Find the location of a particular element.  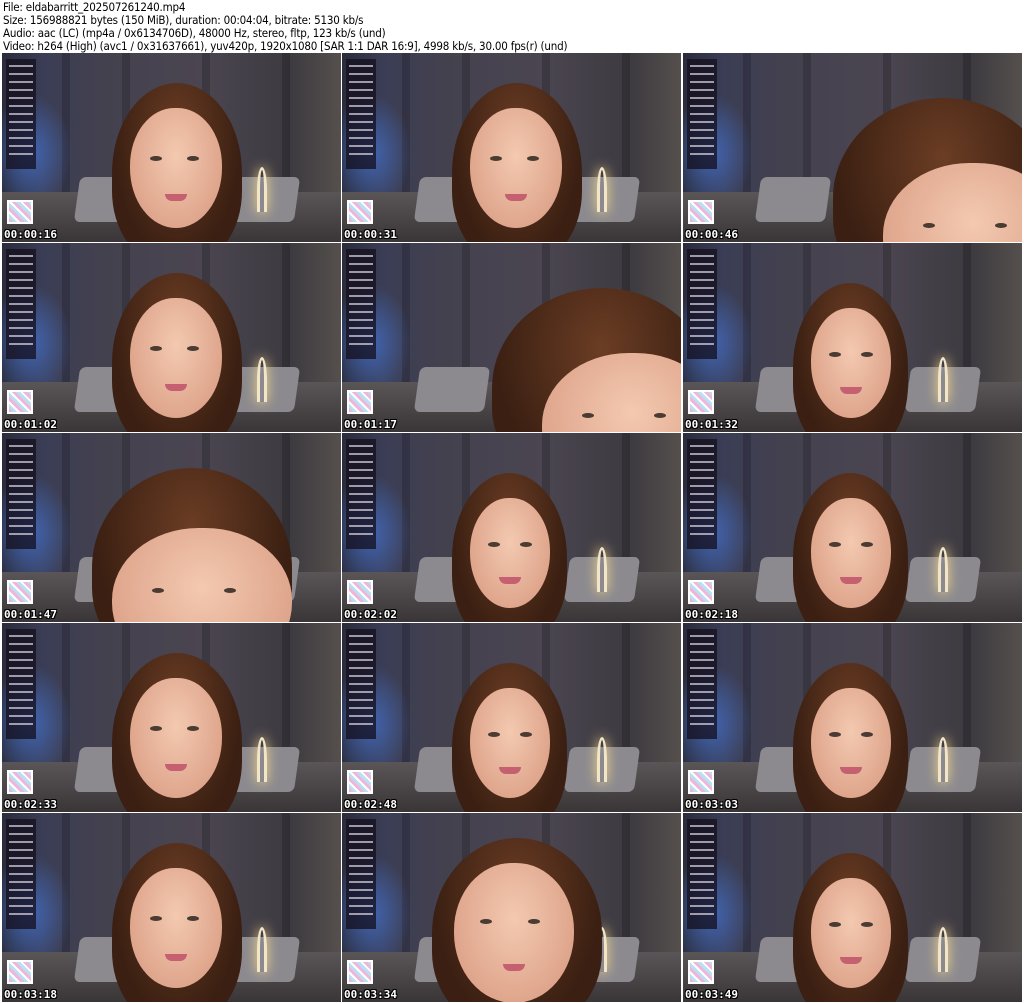

video-thumbnail: 00:01:02 is located at coordinates (171, 337).